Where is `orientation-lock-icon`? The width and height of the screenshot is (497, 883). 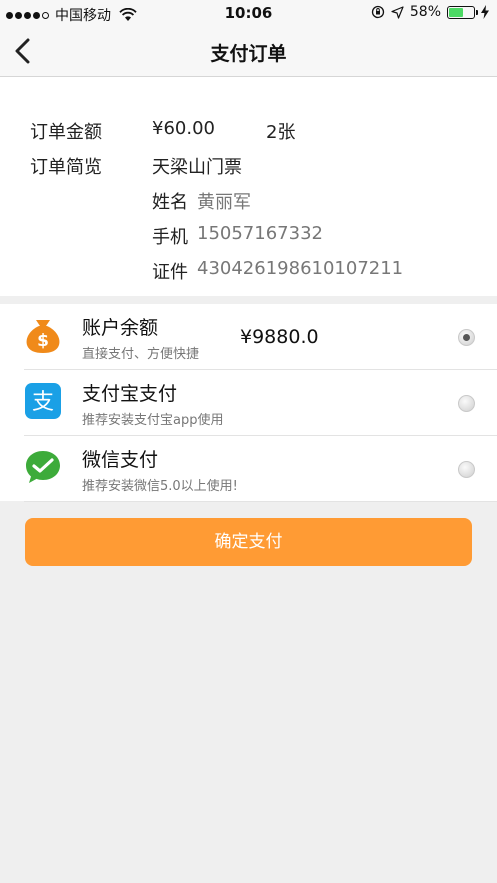
orientation-lock-icon is located at coordinates (378, 12).